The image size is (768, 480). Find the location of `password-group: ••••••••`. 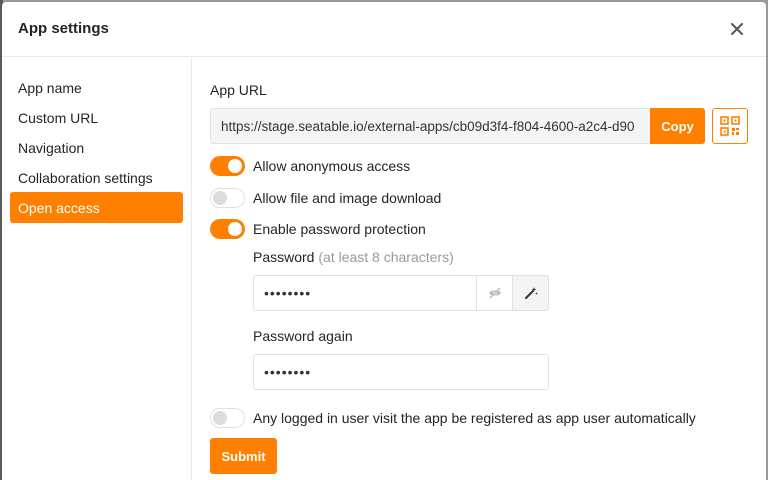

password-group: •••••••• is located at coordinates (401, 293).